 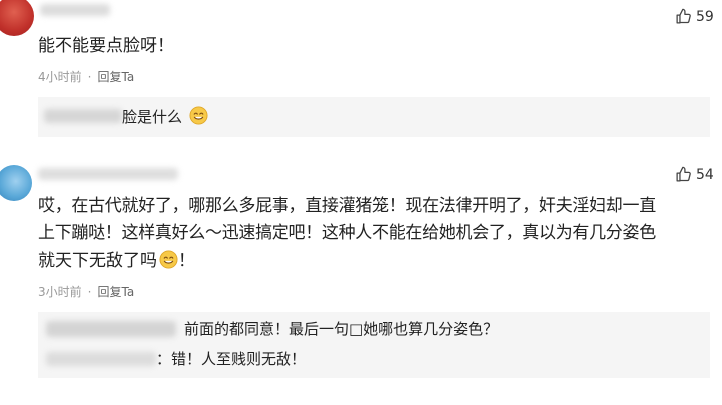 I want to click on reply-text: ：错！人至贱则无敌！, so click(x=231, y=359).